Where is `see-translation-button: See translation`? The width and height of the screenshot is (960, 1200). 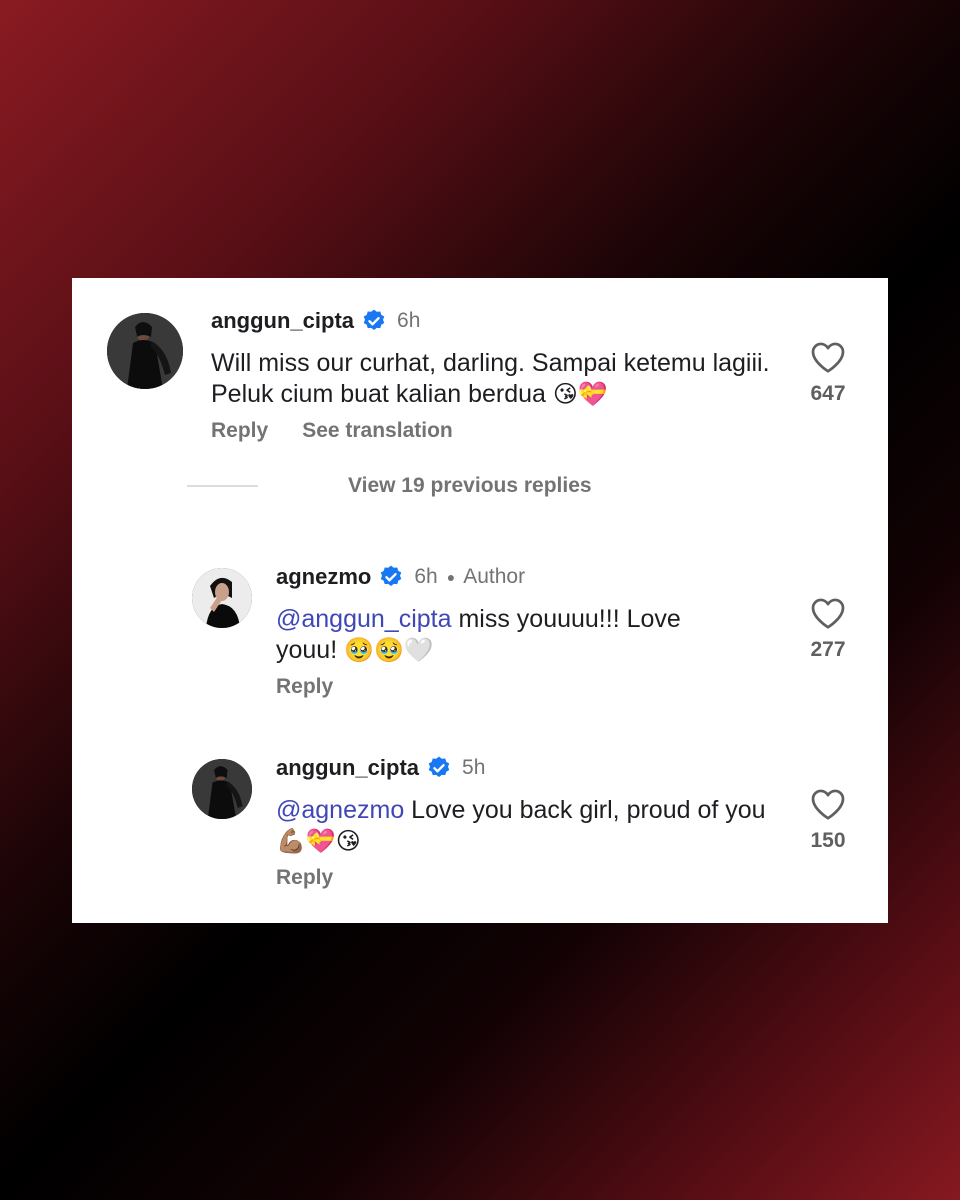 see-translation-button: See translation is located at coordinates (377, 431).